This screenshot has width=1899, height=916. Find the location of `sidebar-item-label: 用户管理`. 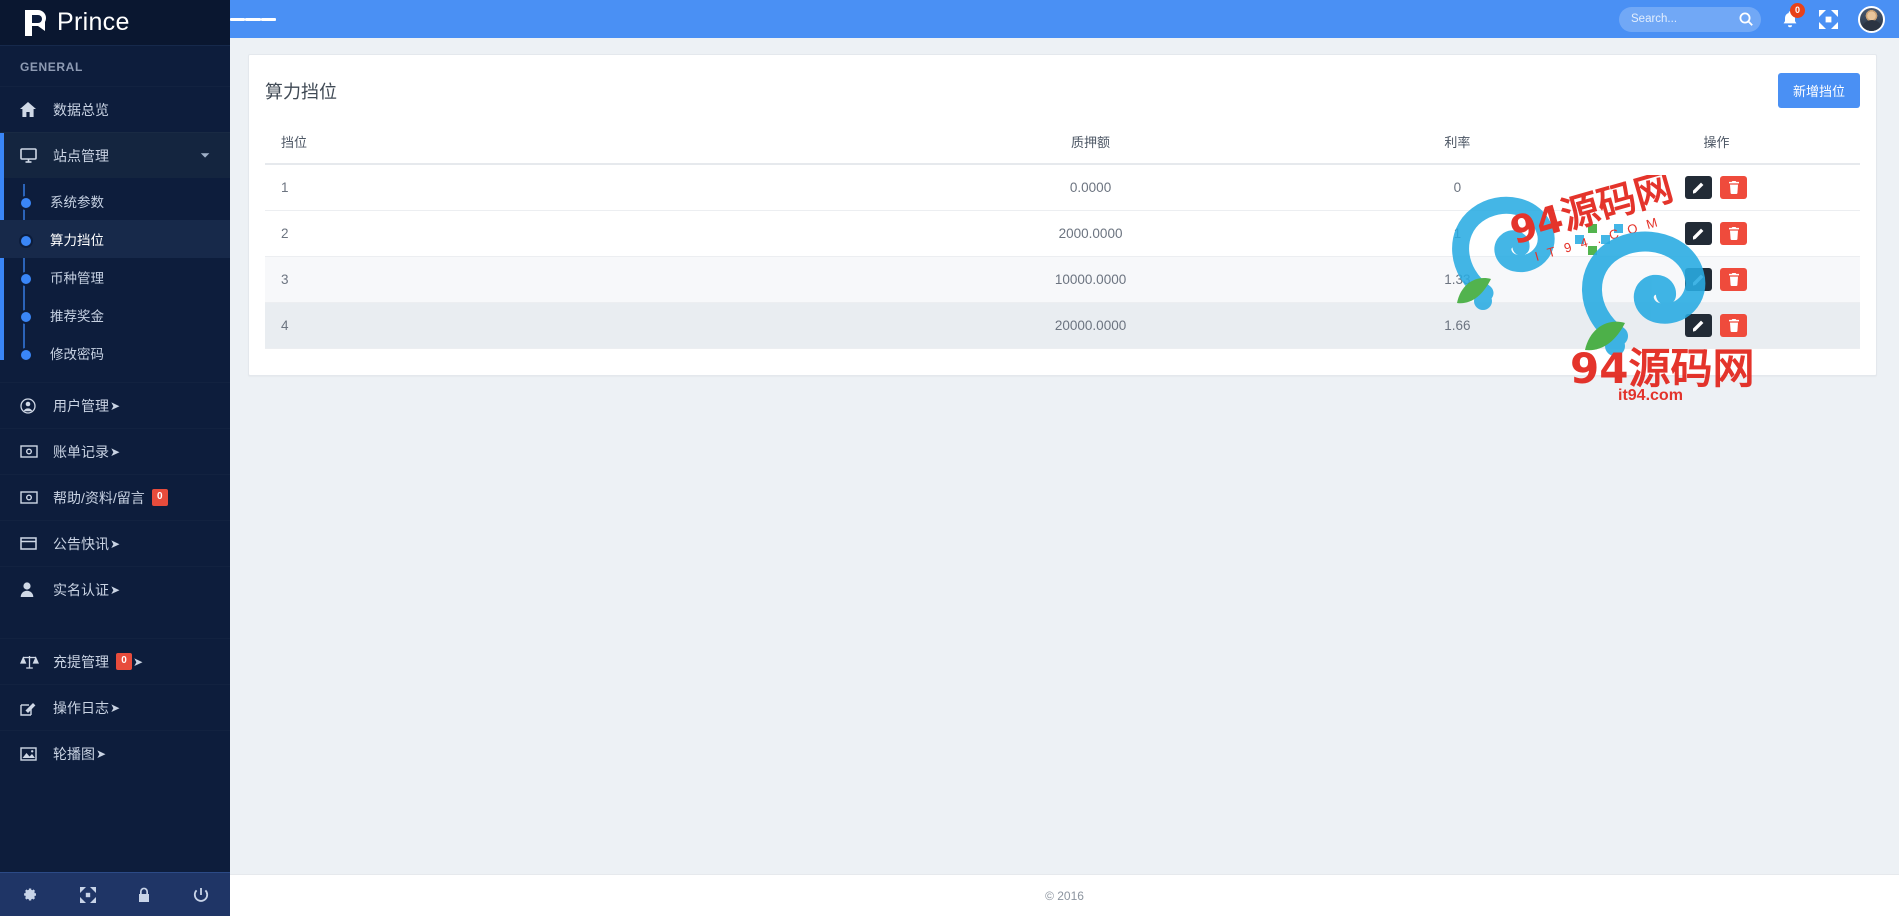

sidebar-item-label: 用户管理 is located at coordinates (81, 405).